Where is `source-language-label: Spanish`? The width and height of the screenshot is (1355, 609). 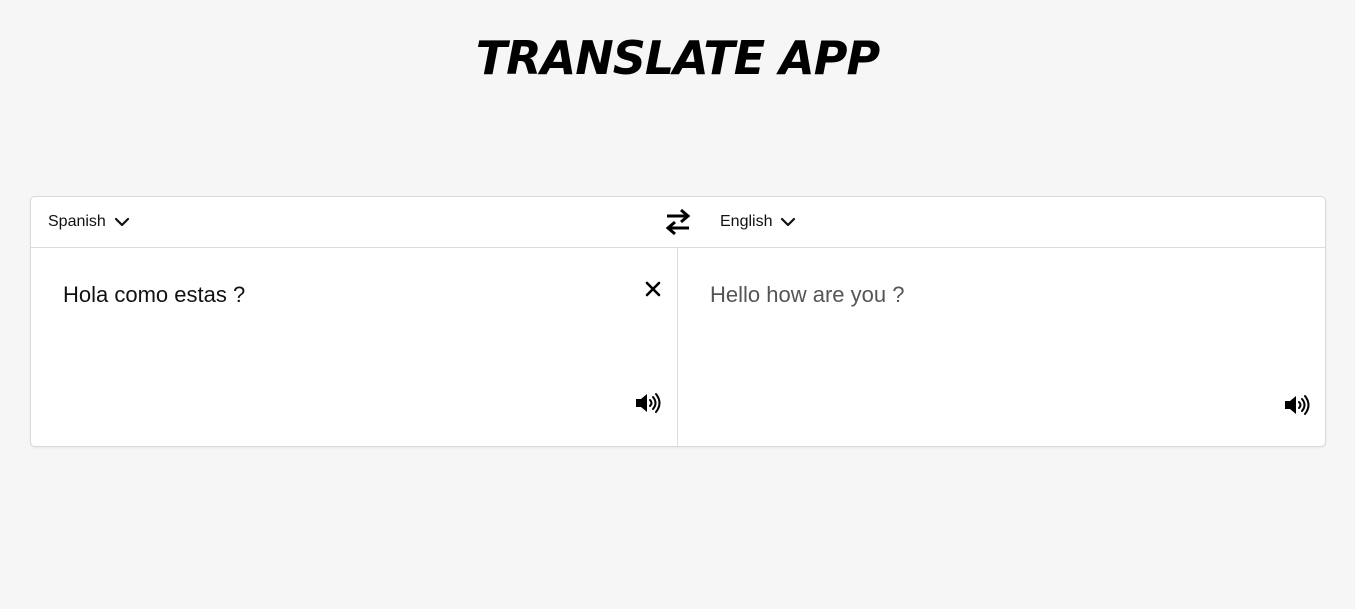
source-language-label: Spanish is located at coordinates (77, 221).